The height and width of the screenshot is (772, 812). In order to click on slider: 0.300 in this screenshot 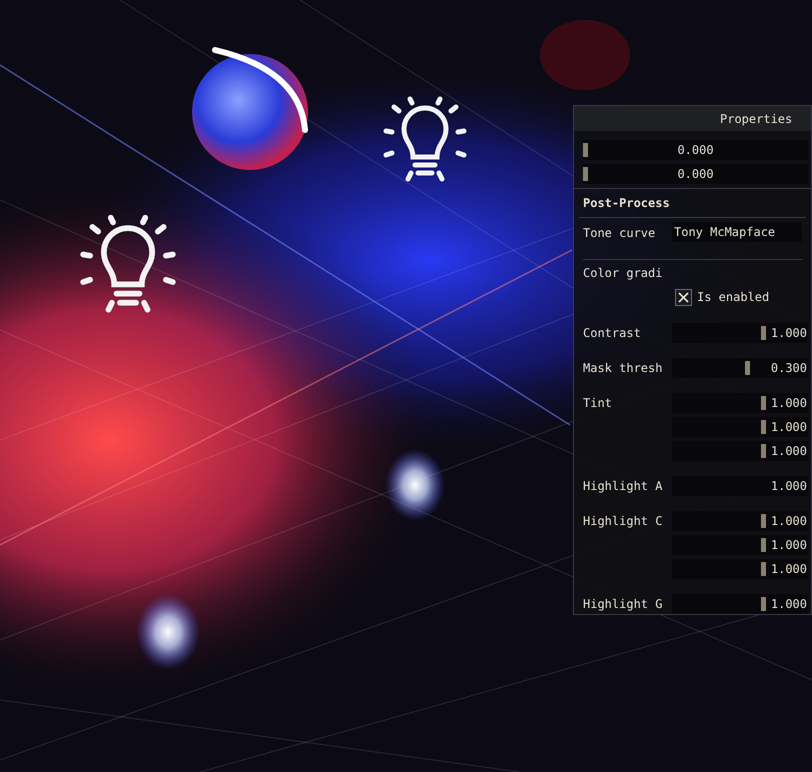, I will do `click(740, 368)`.